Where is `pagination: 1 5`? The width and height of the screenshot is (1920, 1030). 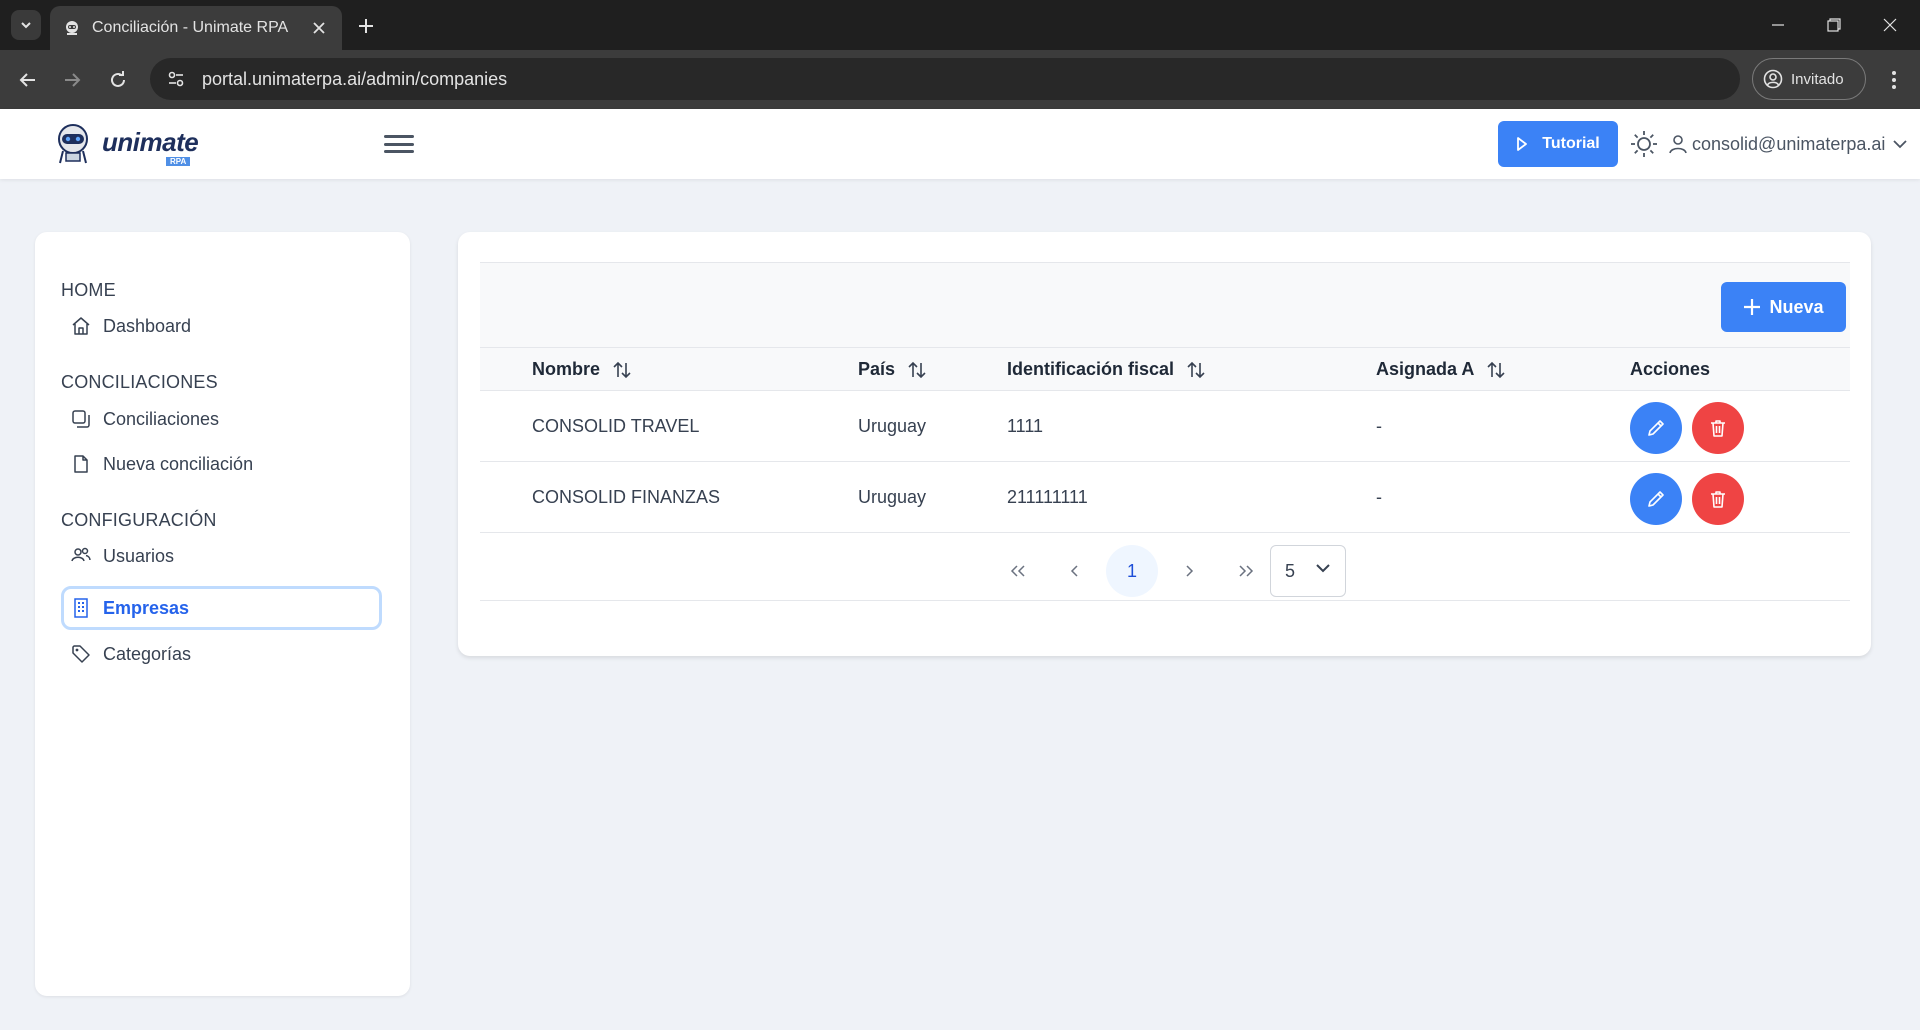 pagination: 1 5 is located at coordinates (1165, 570).